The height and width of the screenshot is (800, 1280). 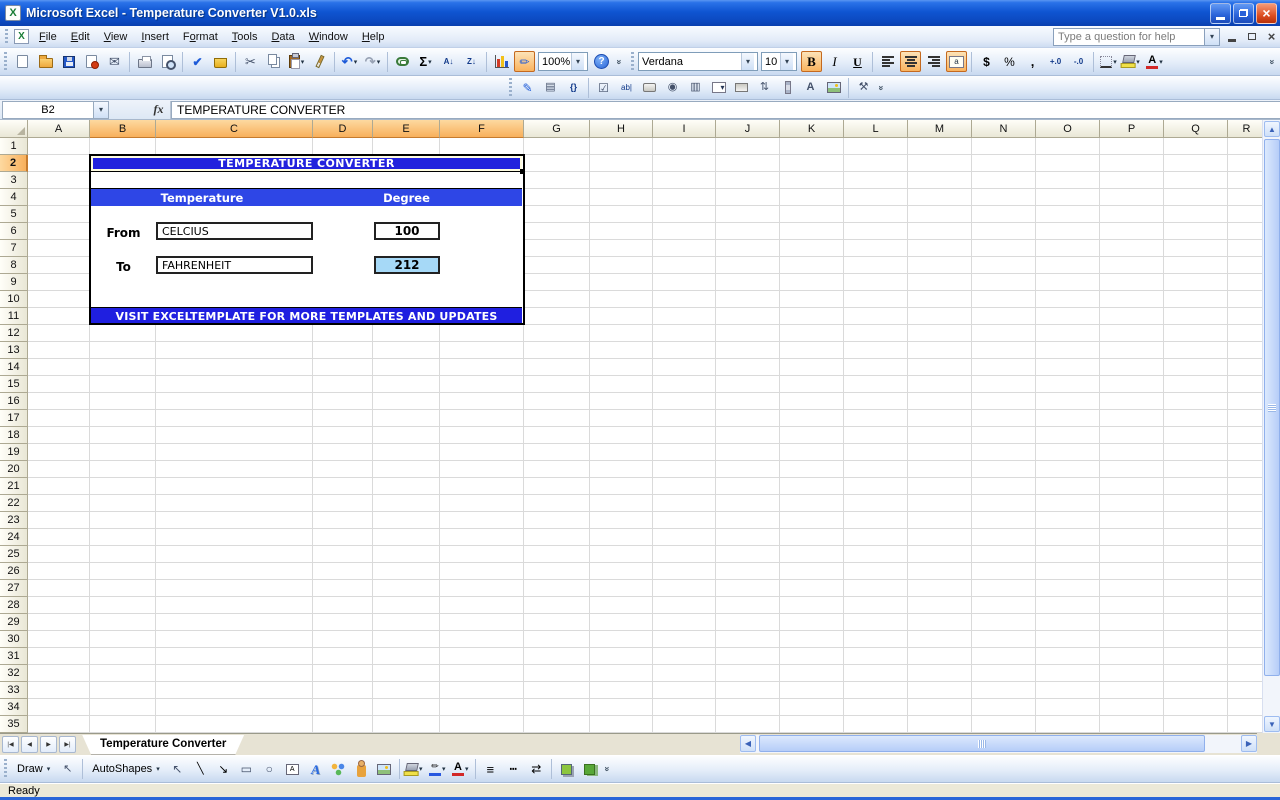 I want to click on column-header-R: R, so click(x=1245, y=129).